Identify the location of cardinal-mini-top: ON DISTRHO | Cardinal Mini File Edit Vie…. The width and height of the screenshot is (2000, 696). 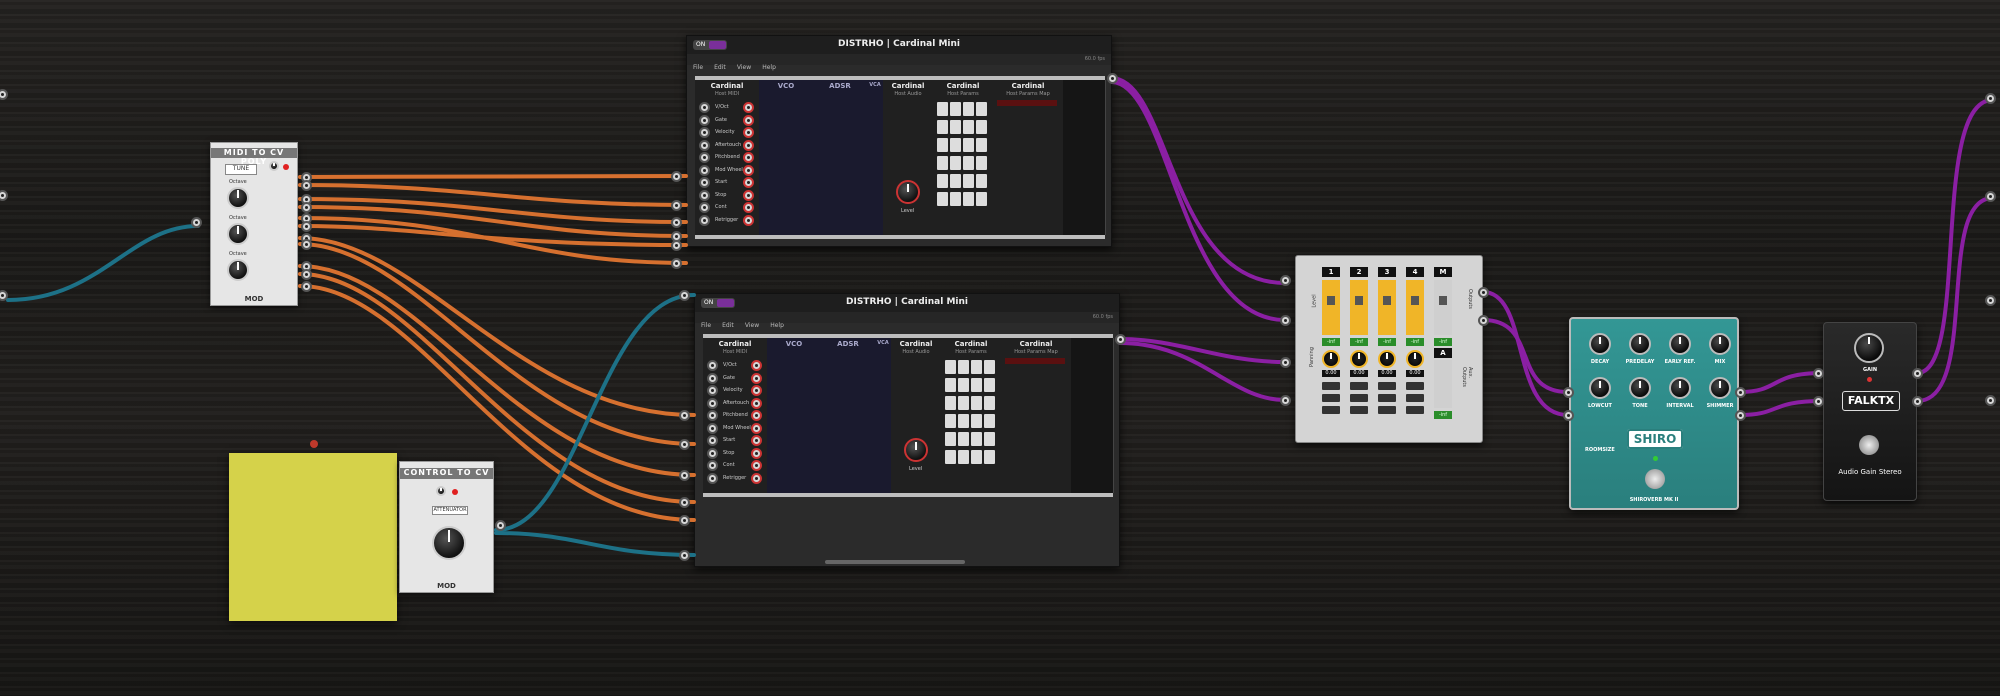
(899, 141).